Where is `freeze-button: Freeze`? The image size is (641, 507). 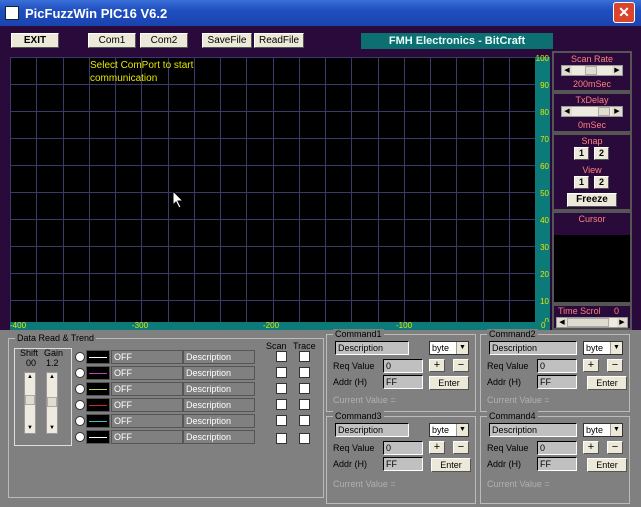 freeze-button: Freeze is located at coordinates (592, 200).